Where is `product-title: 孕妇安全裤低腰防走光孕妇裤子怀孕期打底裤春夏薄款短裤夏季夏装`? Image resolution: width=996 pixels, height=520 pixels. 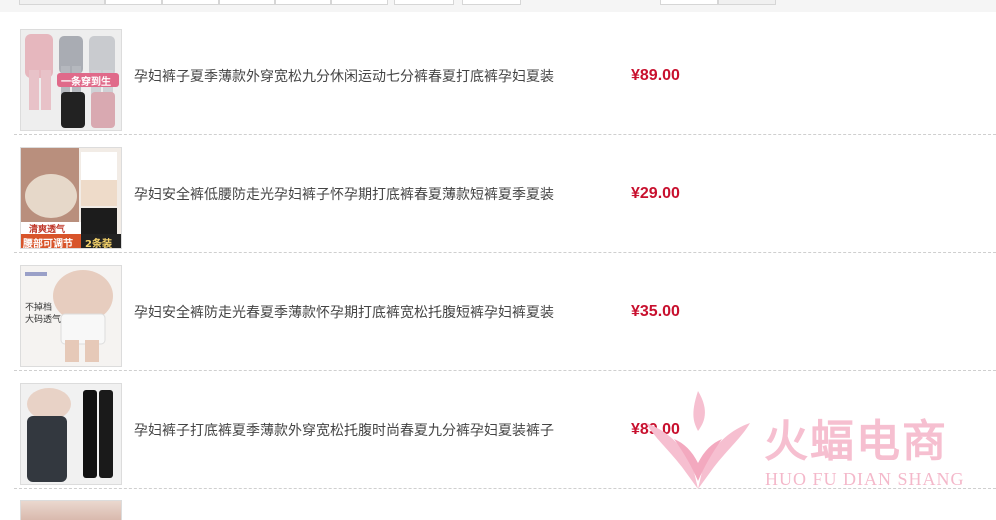 product-title: 孕妇安全裤低腰防走光孕妇裤子怀孕期打底裤春夏薄款短裤夏季夏装 is located at coordinates (369, 193).